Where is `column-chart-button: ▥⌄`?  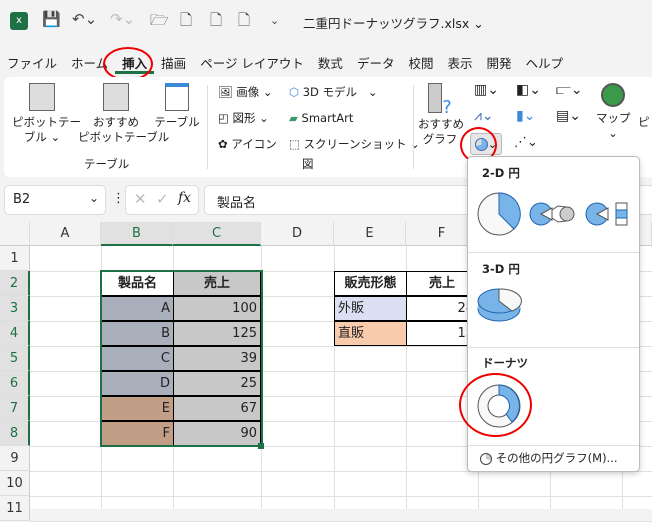 column-chart-button: ▥⌄ is located at coordinates (486, 90).